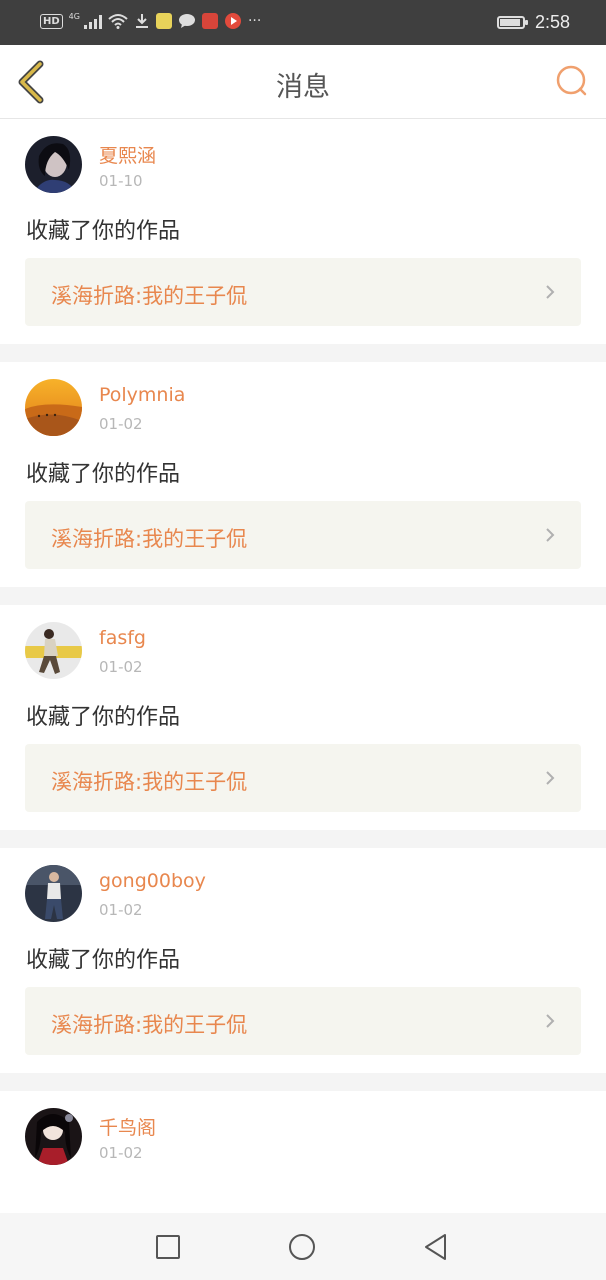  Describe the element at coordinates (127, 1126) in the screenshot. I see `user-name: 千鸟阁` at that location.